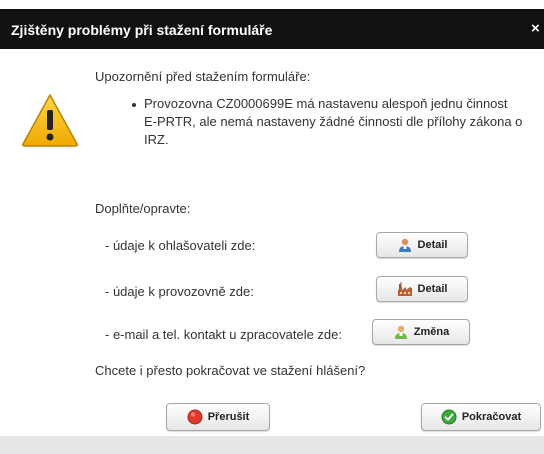 The image size is (544, 454). I want to click on processor-change-button: Změna, so click(421, 332).